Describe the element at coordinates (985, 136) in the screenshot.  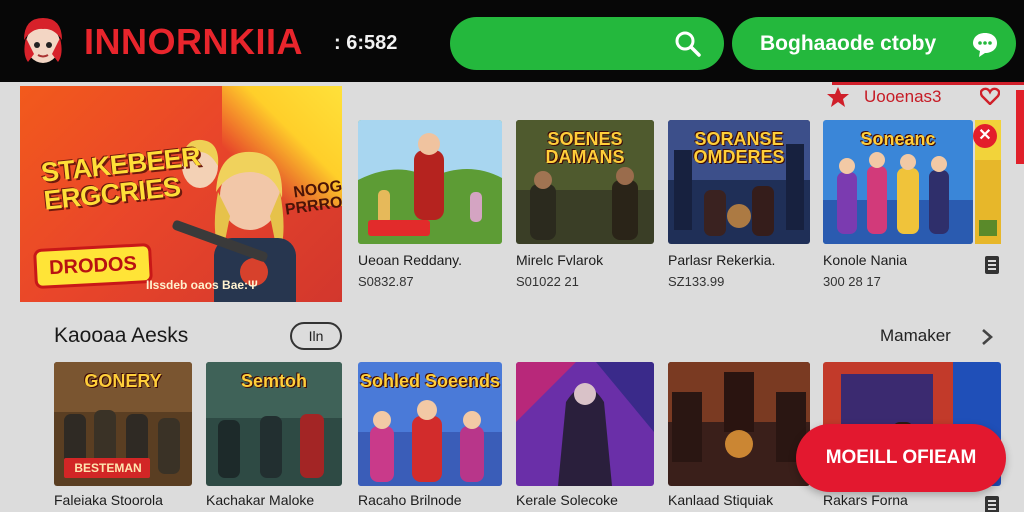
I see `close-icon: ✕` at that location.